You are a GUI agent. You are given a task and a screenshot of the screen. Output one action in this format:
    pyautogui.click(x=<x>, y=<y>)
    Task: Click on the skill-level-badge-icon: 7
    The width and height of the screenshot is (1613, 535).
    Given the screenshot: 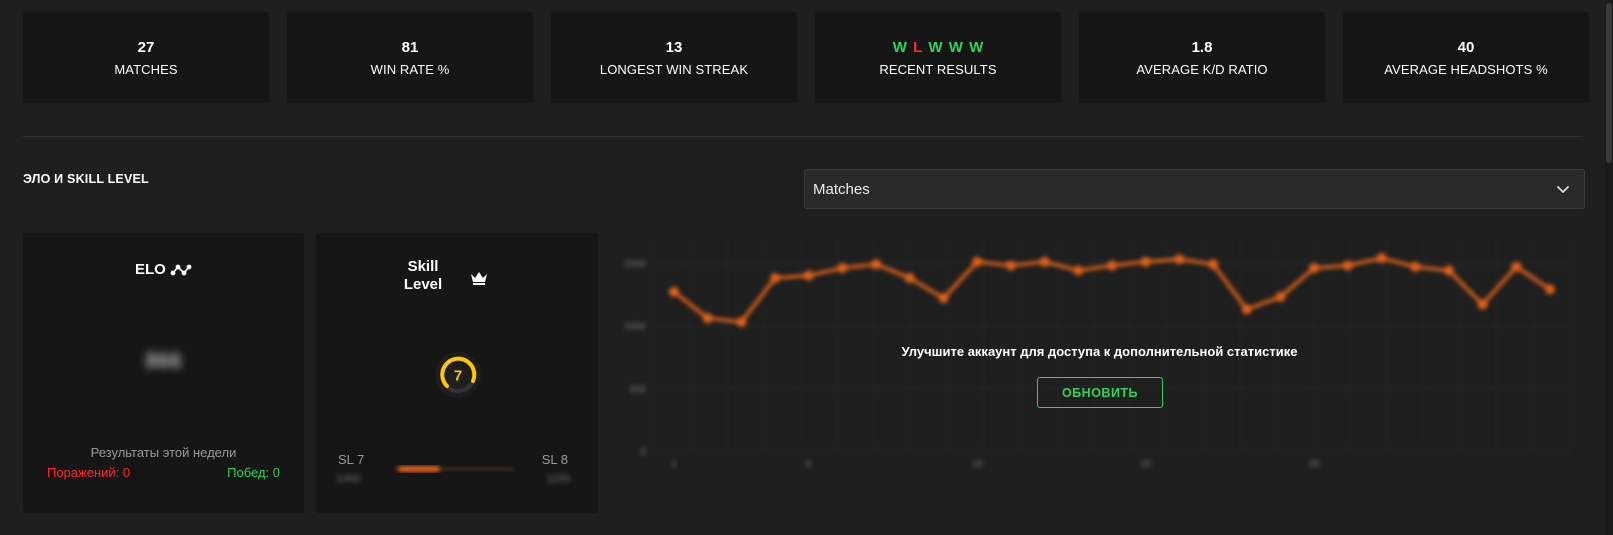 What is the action you would take?
    pyautogui.click(x=458, y=375)
    